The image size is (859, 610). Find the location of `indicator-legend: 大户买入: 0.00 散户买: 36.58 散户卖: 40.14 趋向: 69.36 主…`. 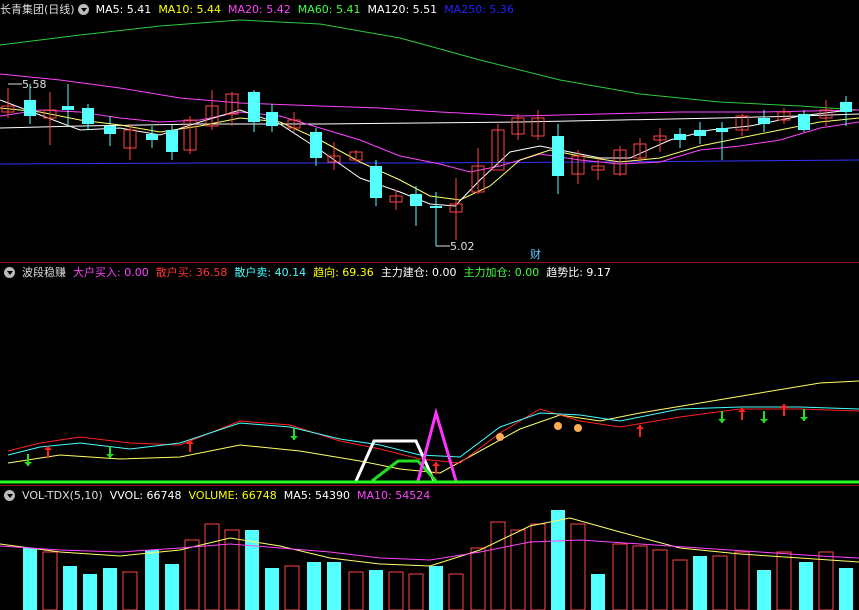

indicator-legend: 大户买入: 0.00 散户买: 36.58 散户卖: 40.14 趋向: 69.36 主… is located at coordinates (345, 272).